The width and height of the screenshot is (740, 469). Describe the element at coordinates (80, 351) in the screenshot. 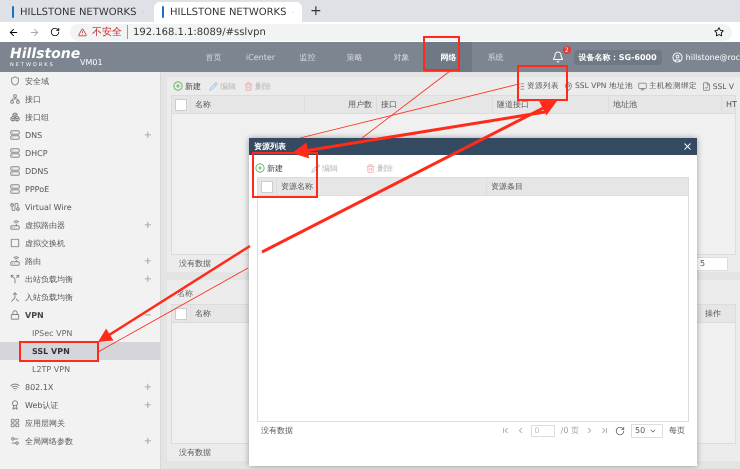

I see `sidebar-subitem: SSL VPN` at that location.